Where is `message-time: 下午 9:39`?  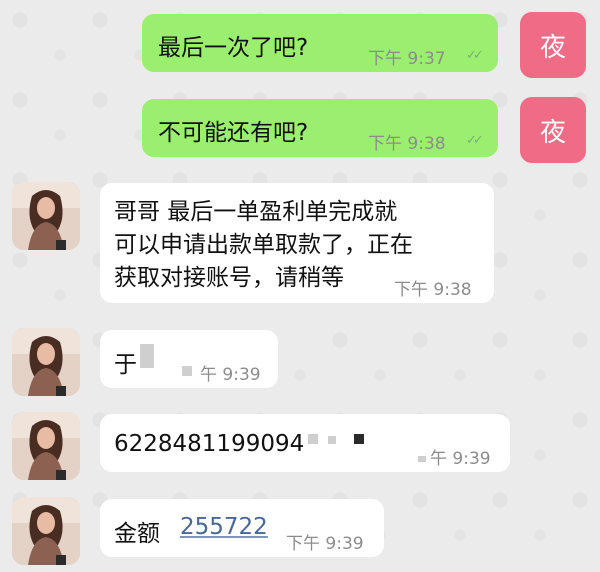
message-time: 下午 9:39 is located at coordinates (325, 544).